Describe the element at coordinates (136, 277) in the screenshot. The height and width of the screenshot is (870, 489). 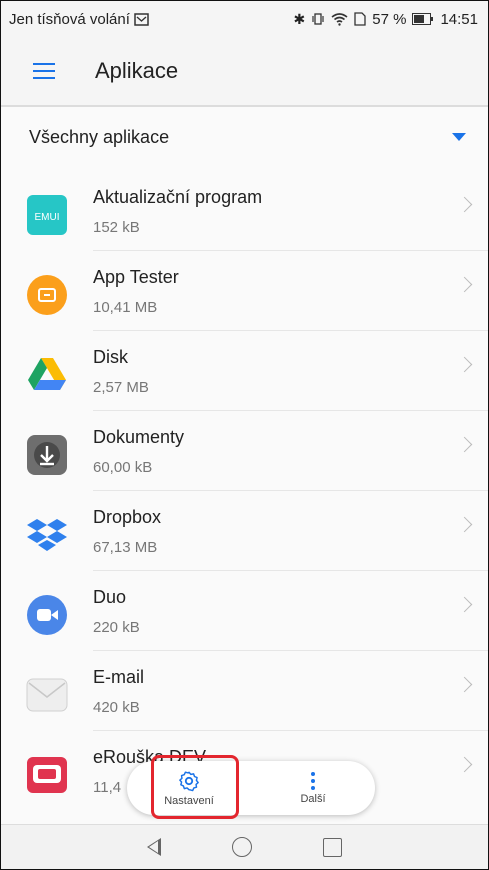
I see `app-name: App Tester` at that location.